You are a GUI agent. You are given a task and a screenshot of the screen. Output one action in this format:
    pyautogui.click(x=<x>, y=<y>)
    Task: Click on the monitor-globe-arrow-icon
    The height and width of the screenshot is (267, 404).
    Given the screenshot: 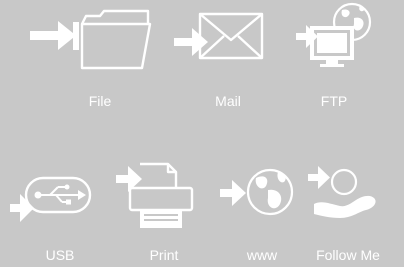 What is the action you would take?
    pyautogui.click(x=334, y=34)
    